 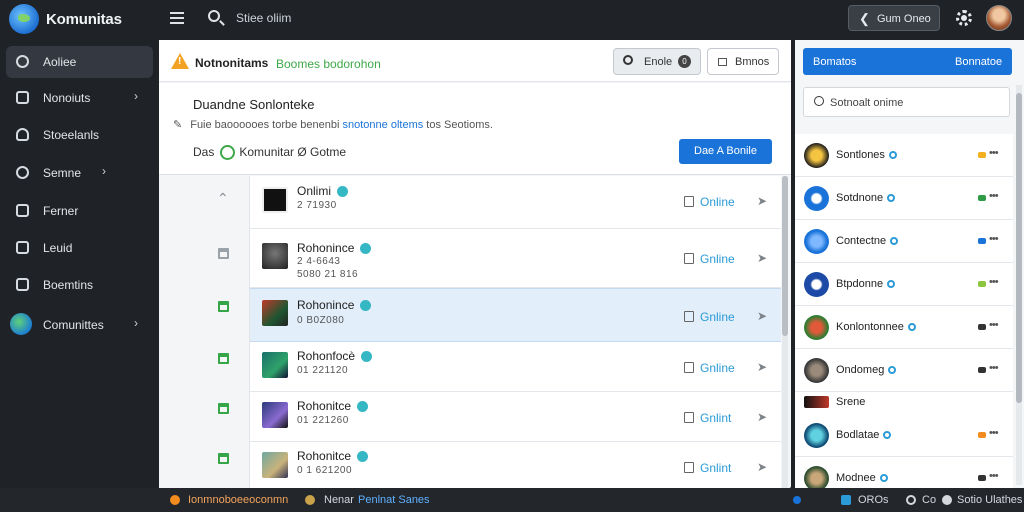 What do you see at coordinates (907, 61) in the screenshot?
I see `members-header-button: Bomatos Bonnatoe` at bounding box center [907, 61].